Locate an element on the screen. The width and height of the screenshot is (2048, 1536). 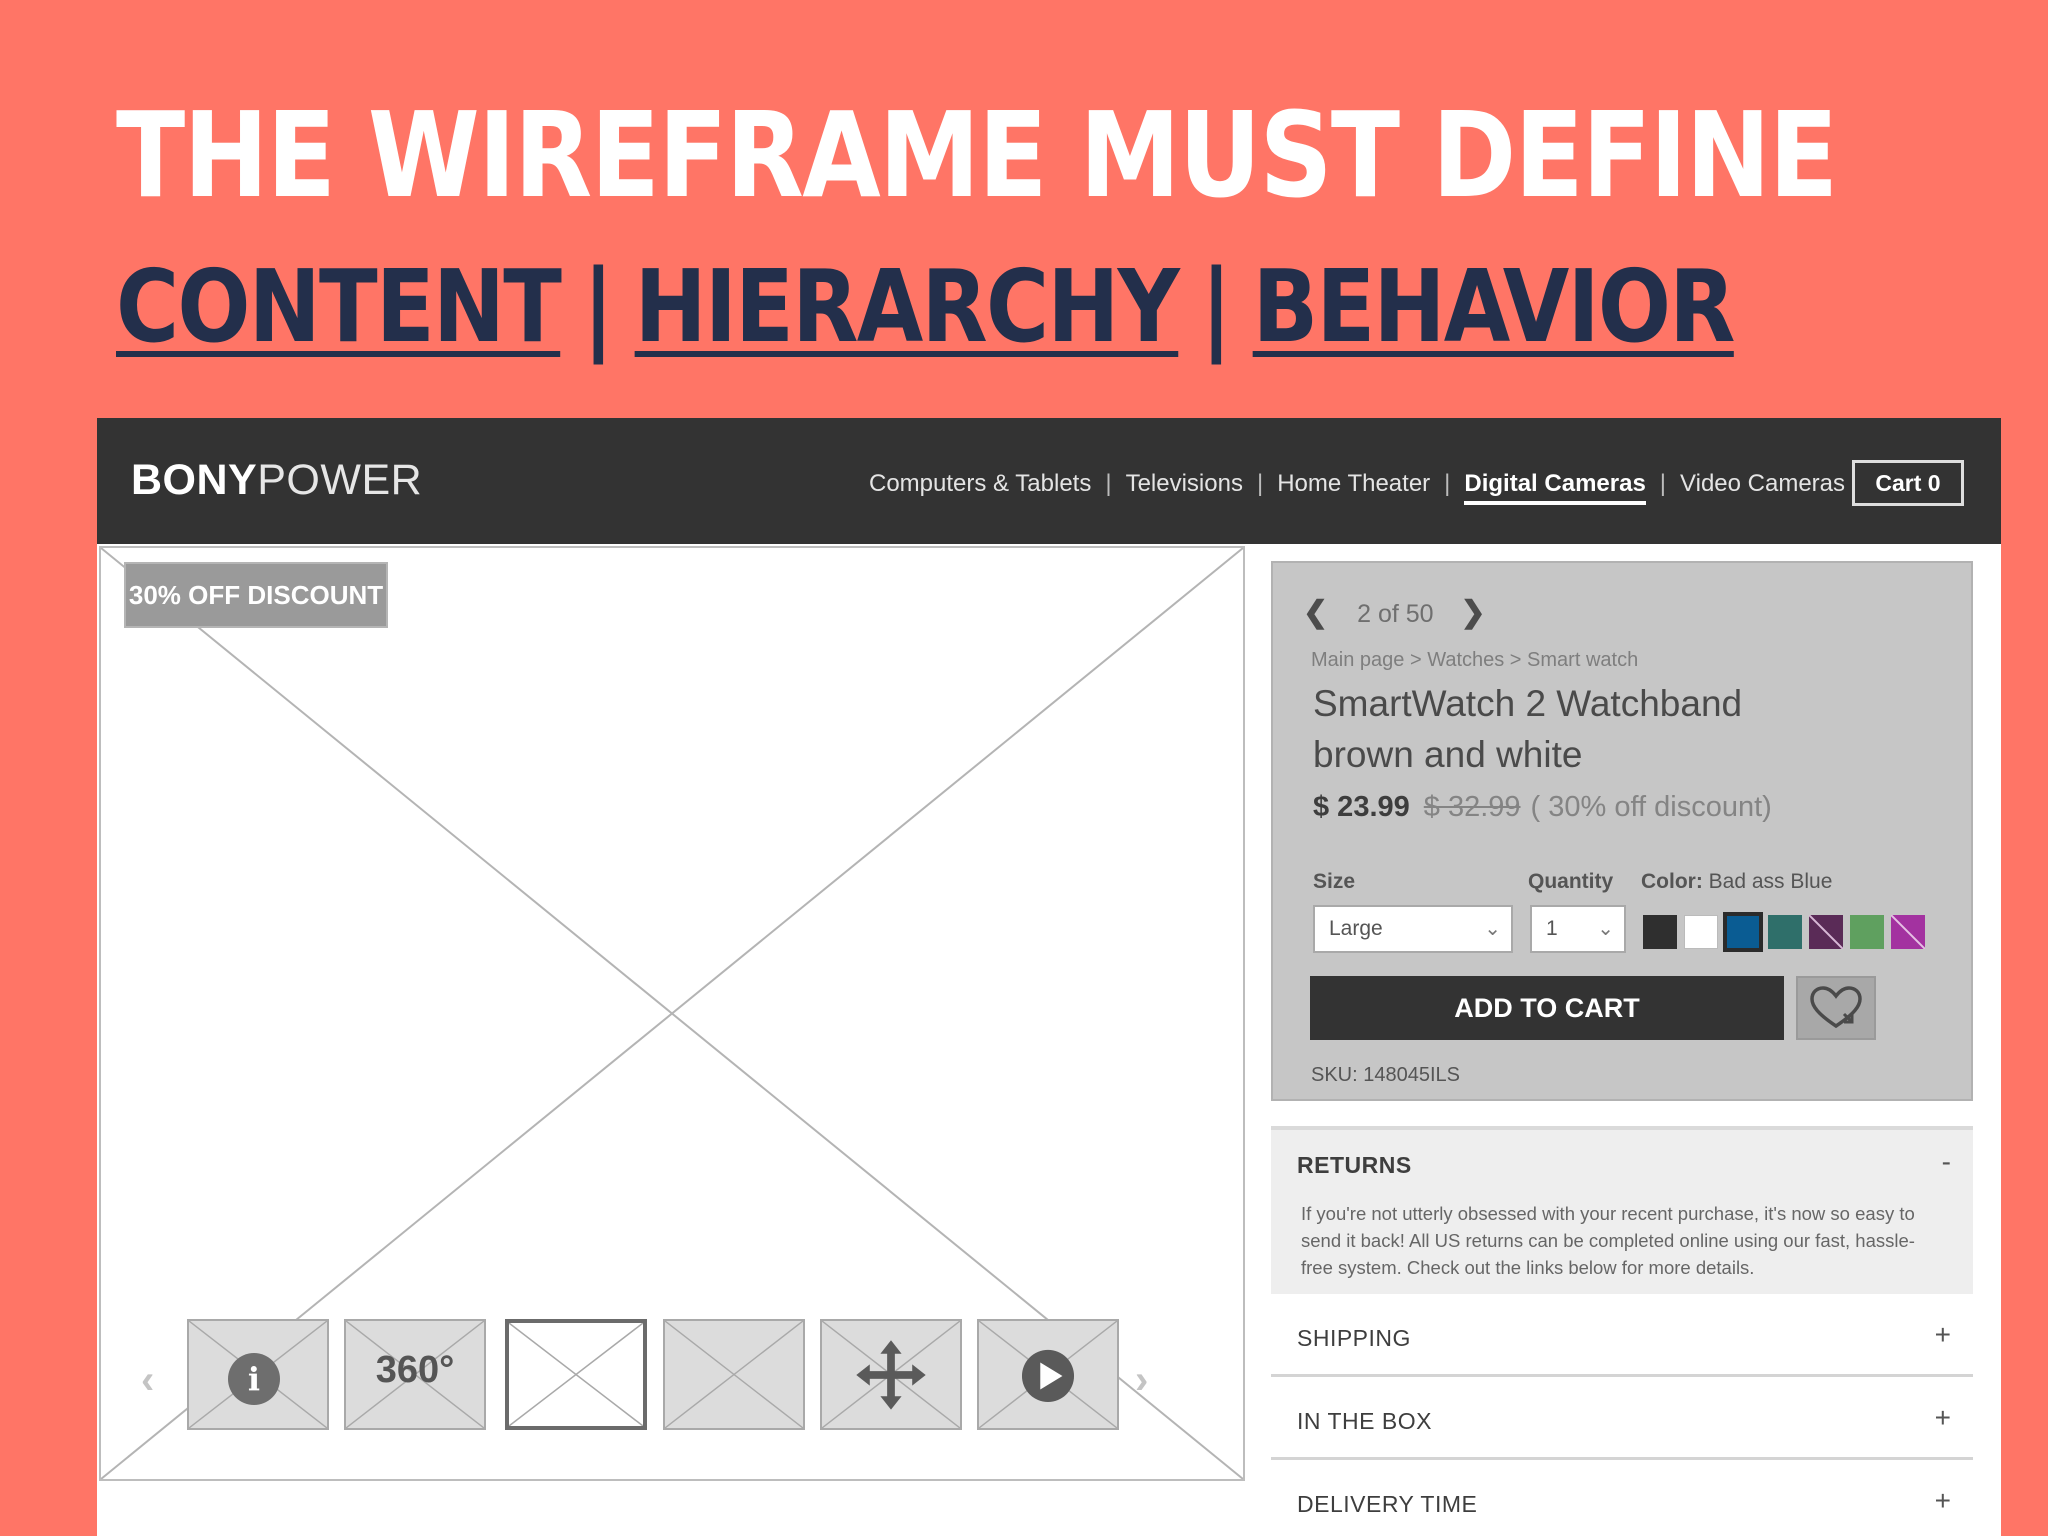
color-label-row: Color: Bad ass Blue is located at coordinates (1736, 882).